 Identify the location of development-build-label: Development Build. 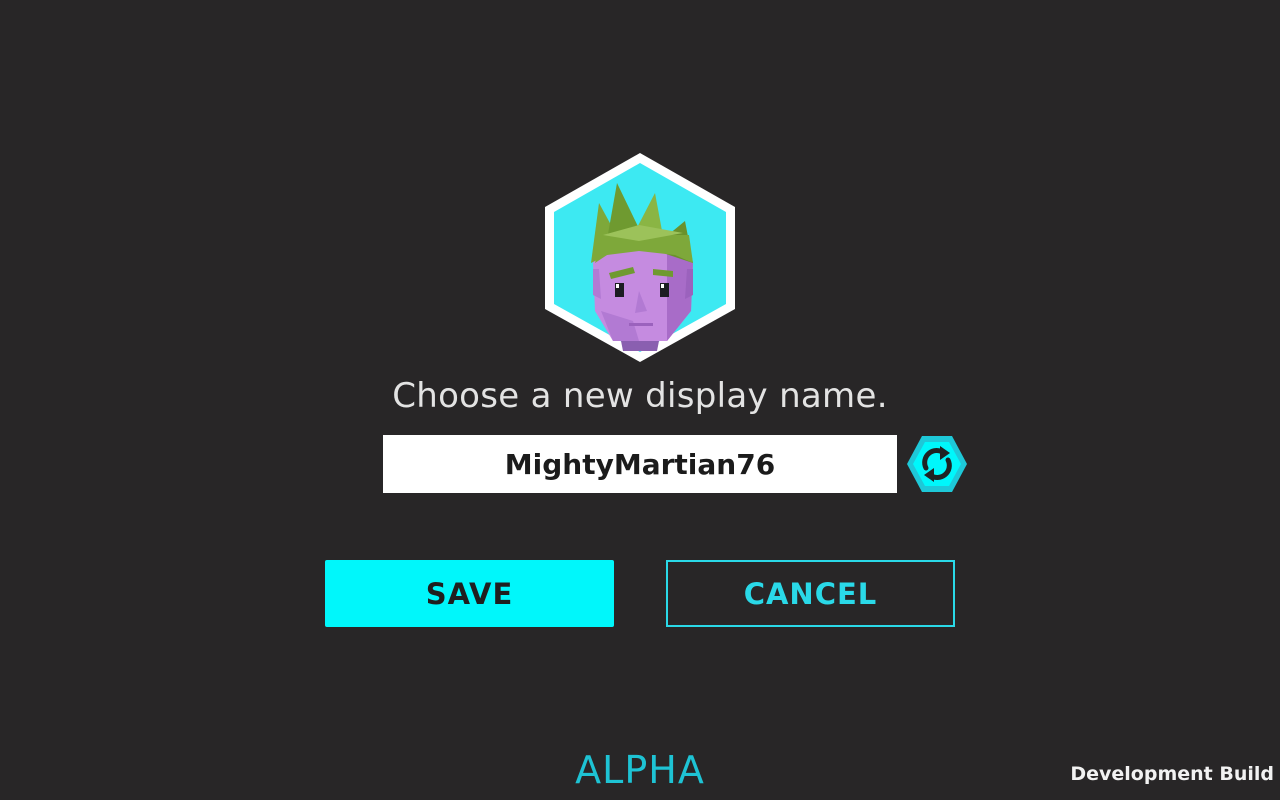
(1172, 774).